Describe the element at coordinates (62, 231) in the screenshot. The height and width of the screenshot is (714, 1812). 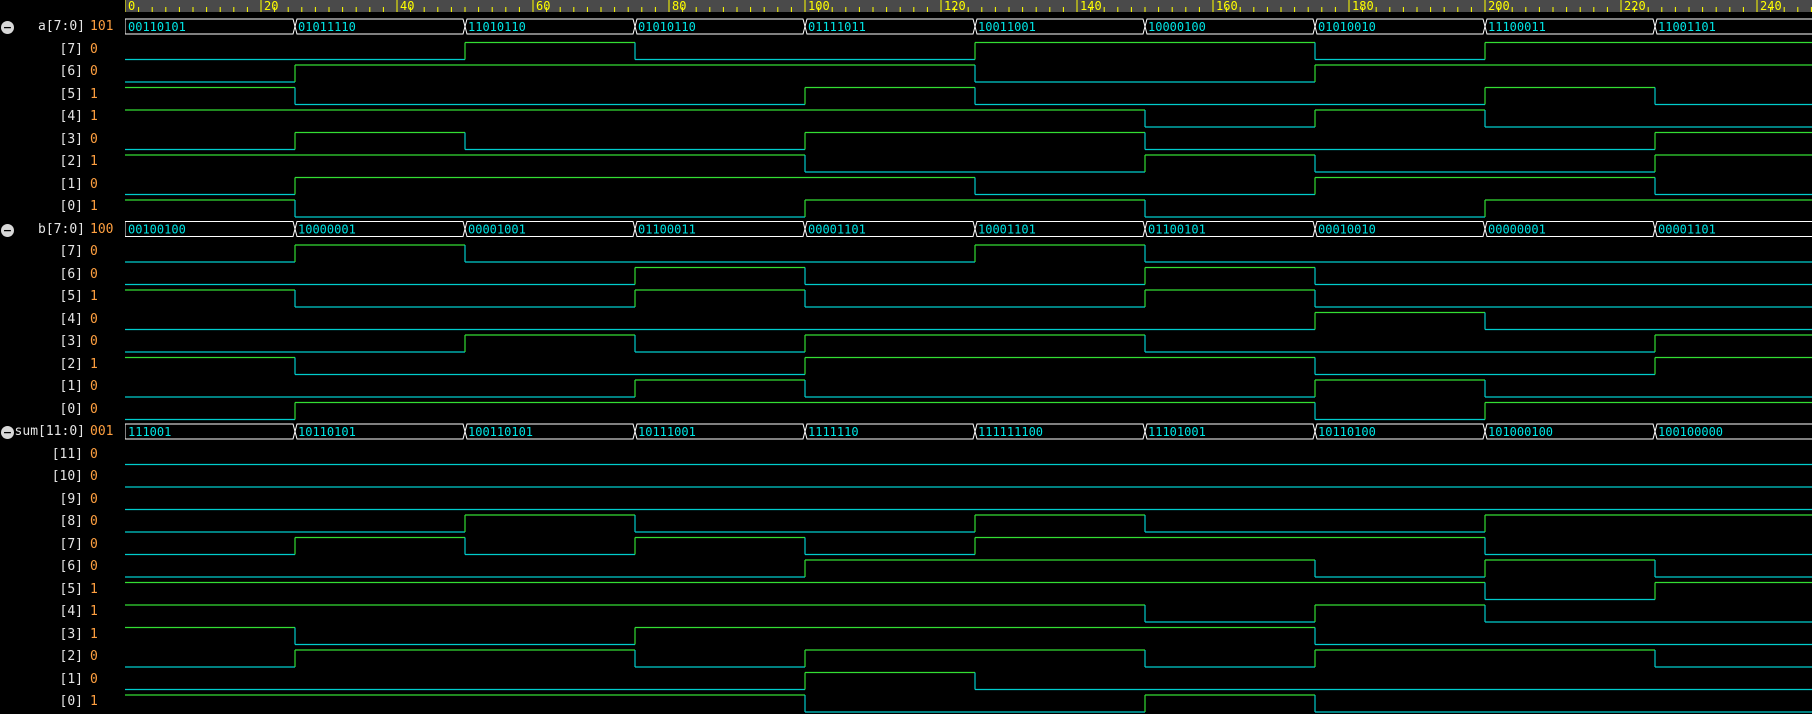
I see `signal-group-row: − b[7:0] 100` at that location.